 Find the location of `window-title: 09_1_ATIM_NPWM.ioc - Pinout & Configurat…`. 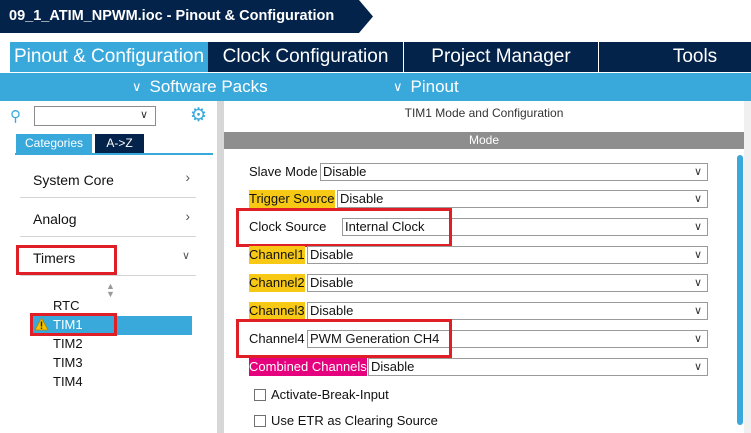

window-title: 09_1_ATIM_NPWM.ioc - Pinout & Configurat… is located at coordinates (172, 16).